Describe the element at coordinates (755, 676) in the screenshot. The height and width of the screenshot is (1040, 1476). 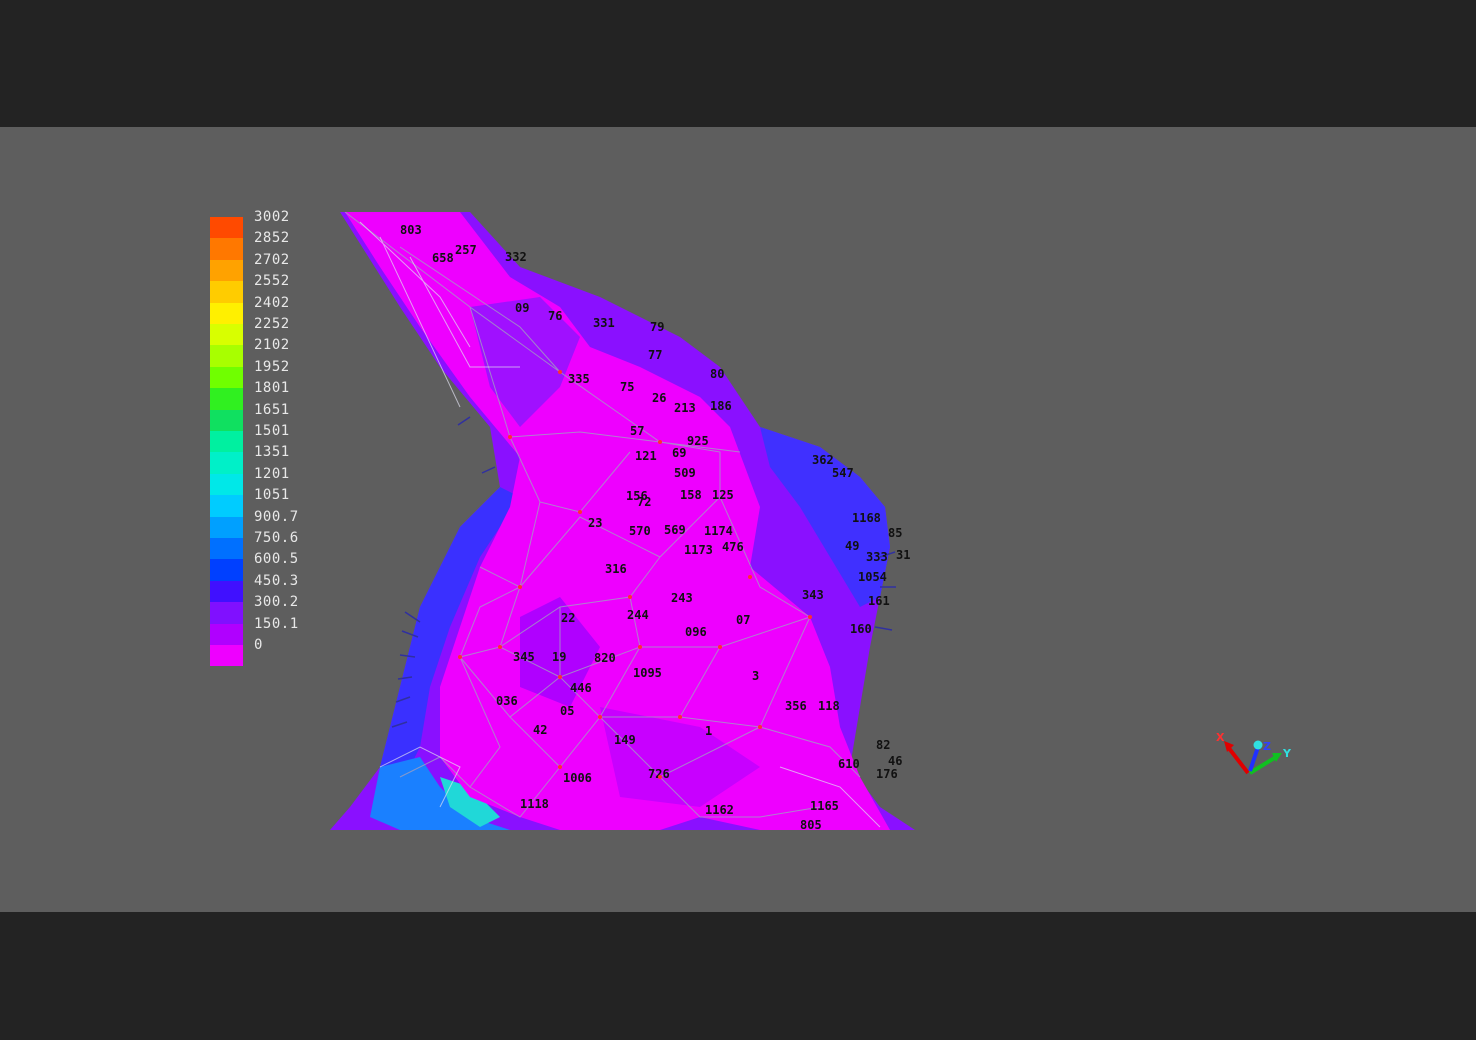
I see `node-label: 3` at that location.